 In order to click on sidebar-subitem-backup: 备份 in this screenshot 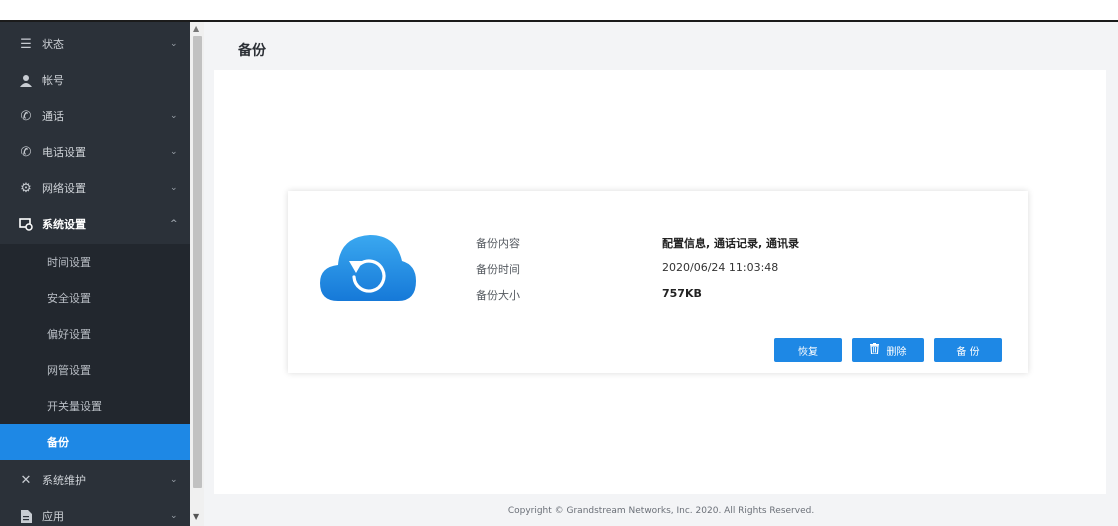, I will do `click(95, 442)`.